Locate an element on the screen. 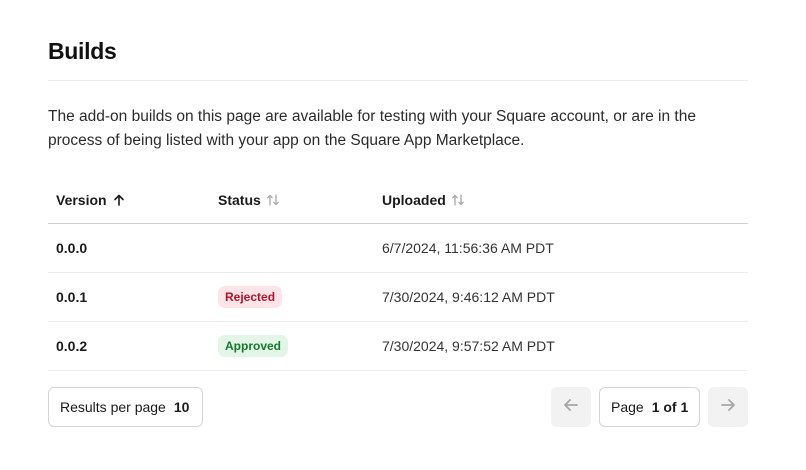 The height and width of the screenshot is (470, 806). table-row: 0.0.1 Rejected 7/30/2024, 9:46:12 AM PDT is located at coordinates (398, 297).